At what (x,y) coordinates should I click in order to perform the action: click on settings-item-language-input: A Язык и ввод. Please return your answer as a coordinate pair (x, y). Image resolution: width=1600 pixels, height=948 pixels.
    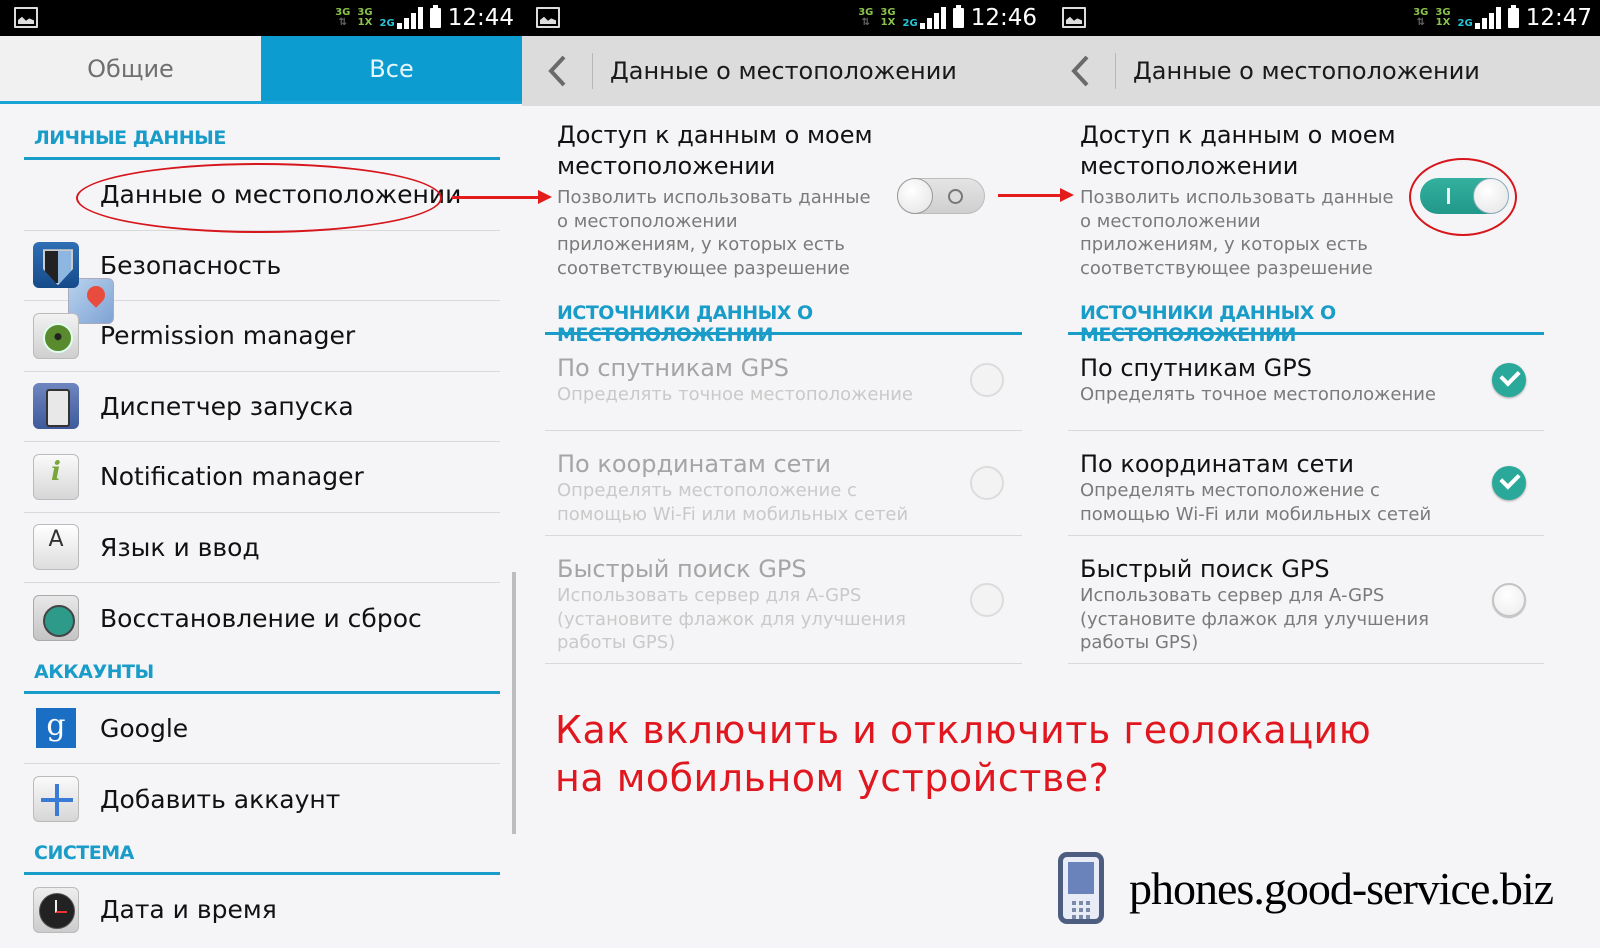
    Looking at the image, I should click on (262, 548).